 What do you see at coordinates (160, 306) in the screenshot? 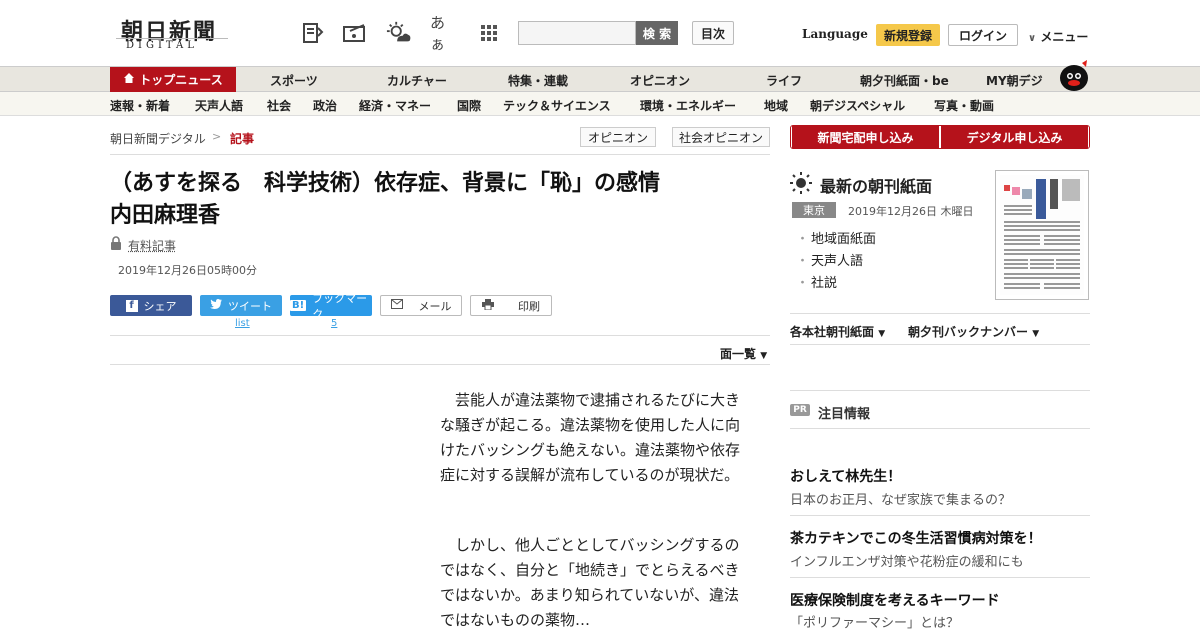
I see `facebook-share-label: シェア` at bounding box center [160, 306].